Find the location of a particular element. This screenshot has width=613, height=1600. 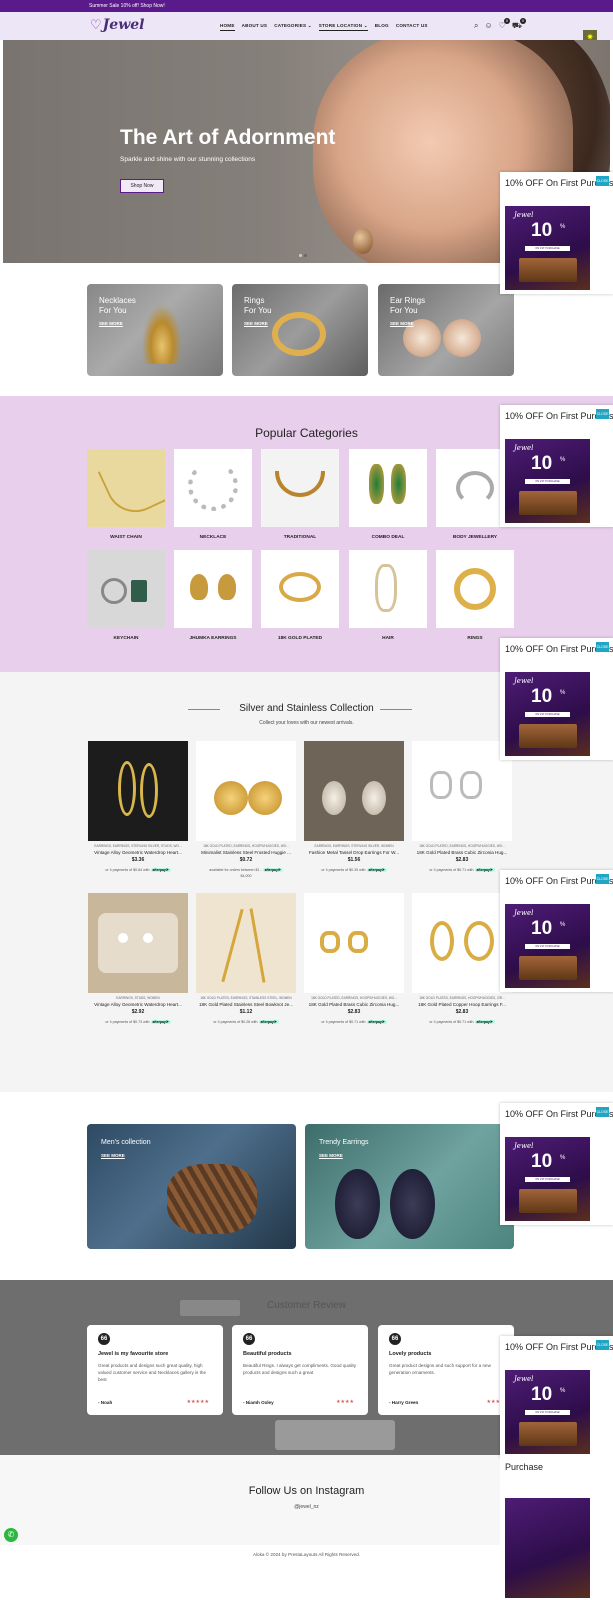

trendy-earrings-banner: Trendy Earrings SEE MORE is located at coordinates (409, 1186).